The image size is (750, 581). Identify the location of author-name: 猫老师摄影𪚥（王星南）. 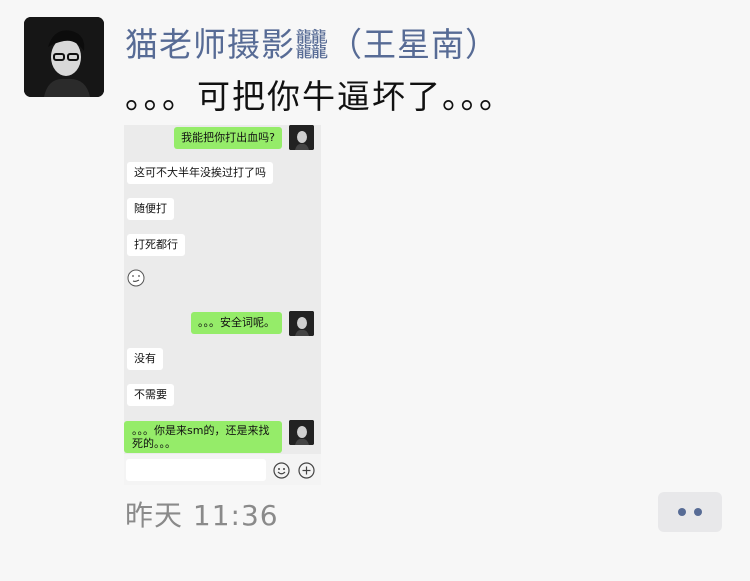
(312, 42).